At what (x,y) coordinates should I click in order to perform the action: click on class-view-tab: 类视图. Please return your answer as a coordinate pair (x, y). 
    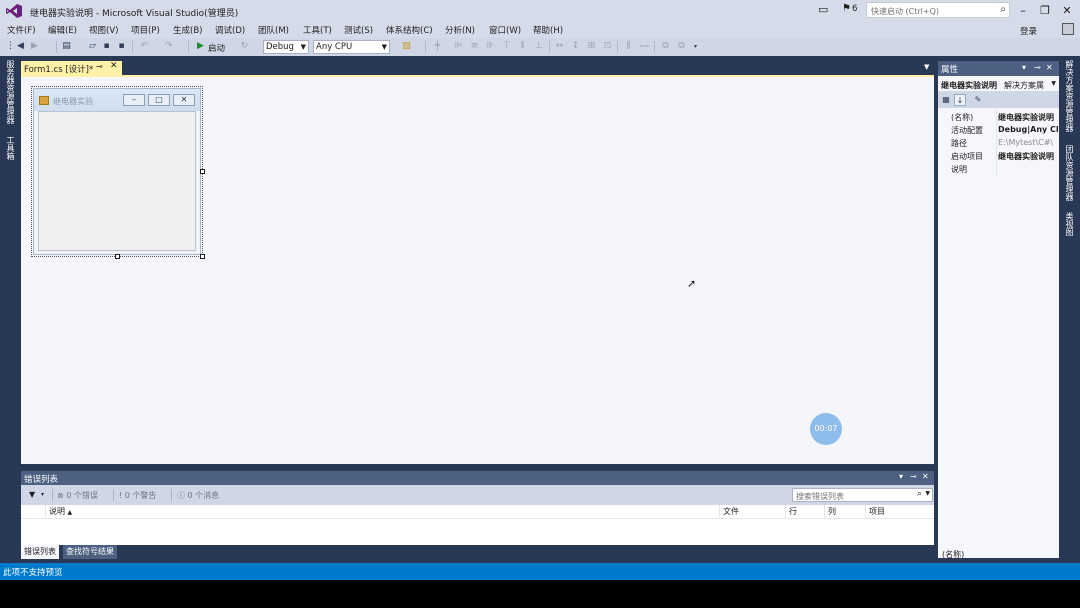
    Looking at the image, I should click on (1069, 224).